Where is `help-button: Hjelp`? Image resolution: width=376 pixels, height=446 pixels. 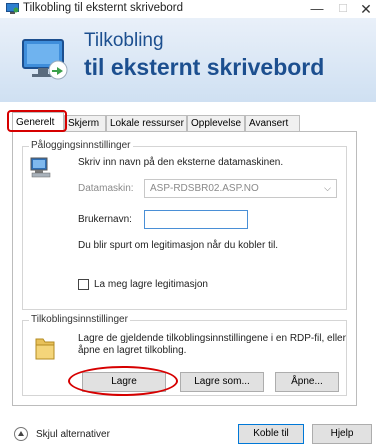 help-button: Hjelp is located at coordinates (342, 434).